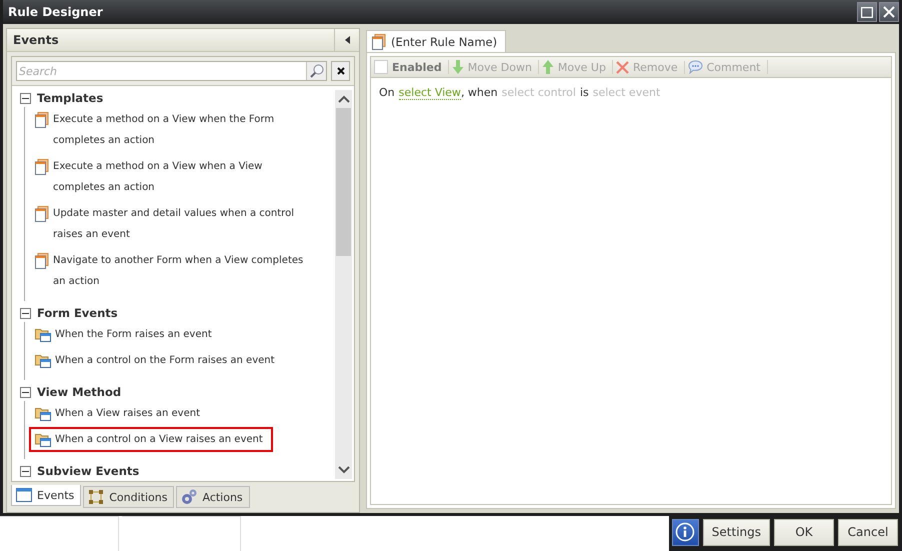 The image size is (902, 551). What do you see at coordinates (157, 360) in the screenshot?
I see `event-item: When a control on the Form raises an event` at bounding box center [157, 360].